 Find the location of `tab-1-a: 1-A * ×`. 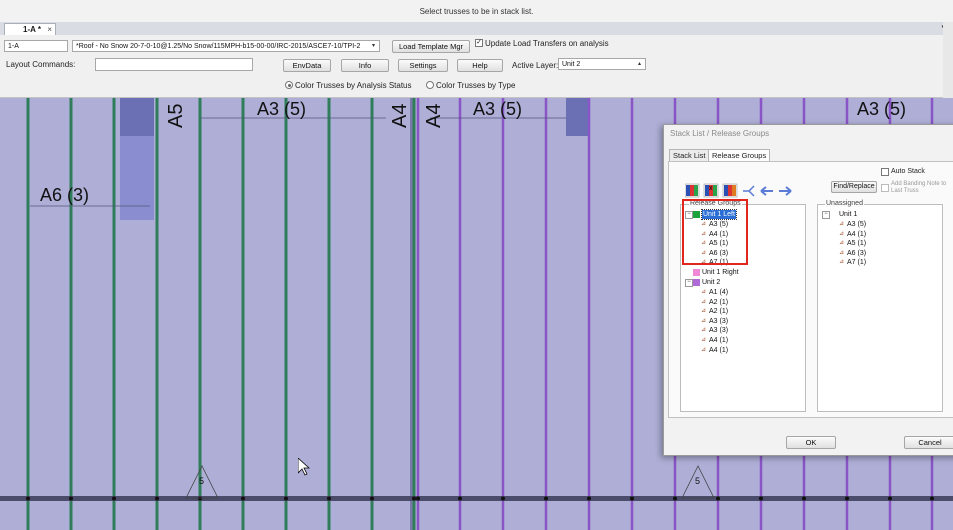

tab-1-a: 1-A * × is located at coordinates (30, 29).